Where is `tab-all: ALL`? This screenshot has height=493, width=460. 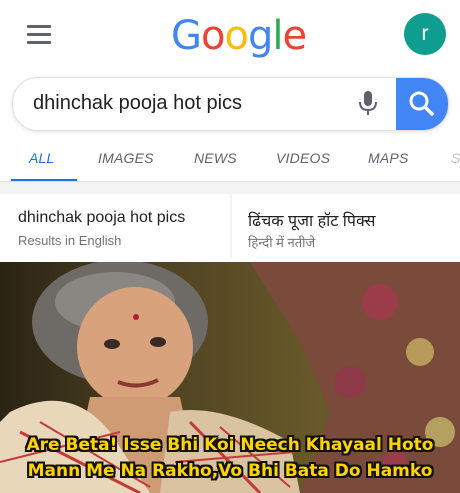 tab-all: ALL is located at coordinates (42, 158).